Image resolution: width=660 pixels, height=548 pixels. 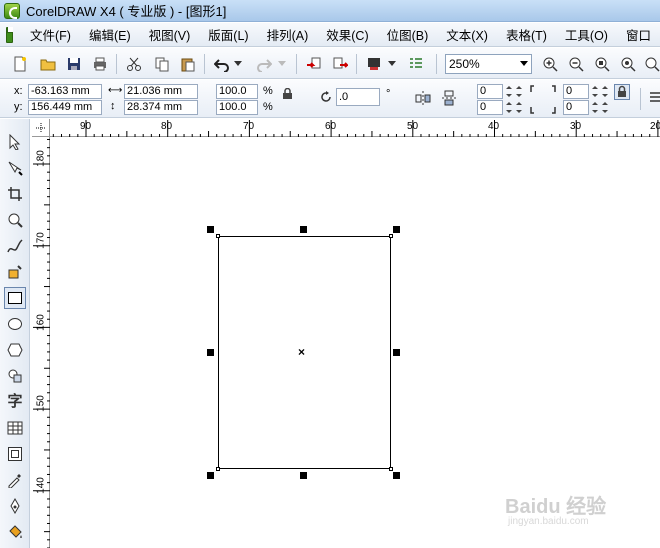 What do you see at coordinates (314, 64) in the screenshot?
I see `import-icon` at bounding box center [314, 64].